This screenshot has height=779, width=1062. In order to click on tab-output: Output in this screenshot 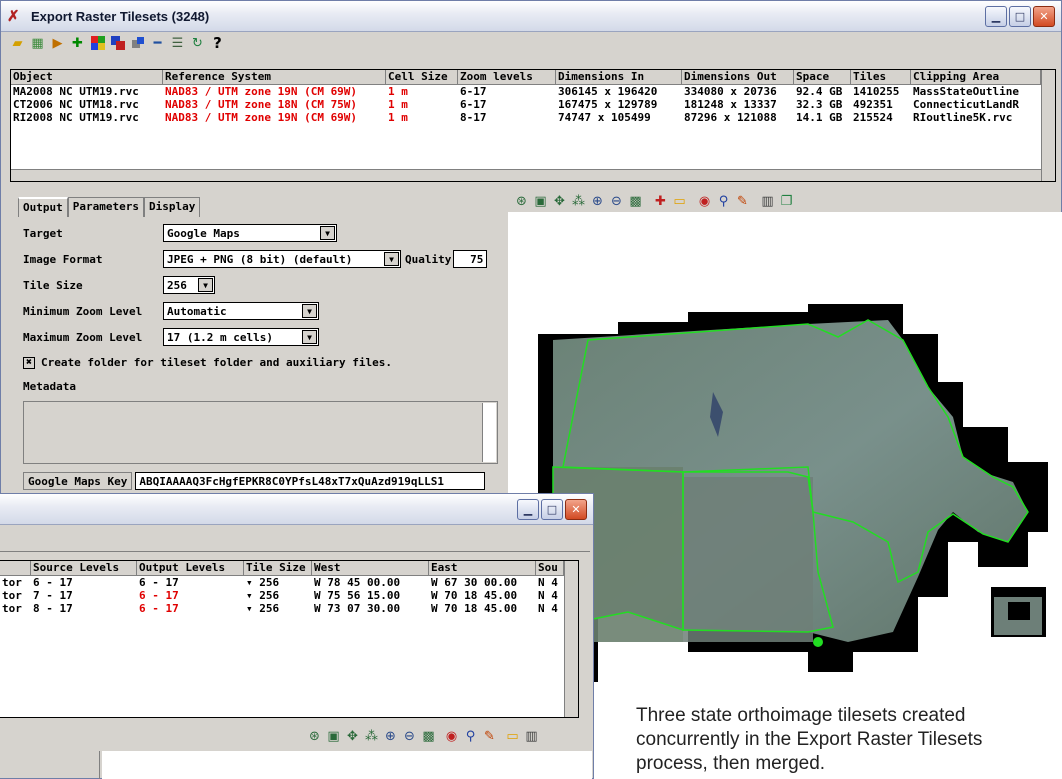, I will do `click(43, 207)`.